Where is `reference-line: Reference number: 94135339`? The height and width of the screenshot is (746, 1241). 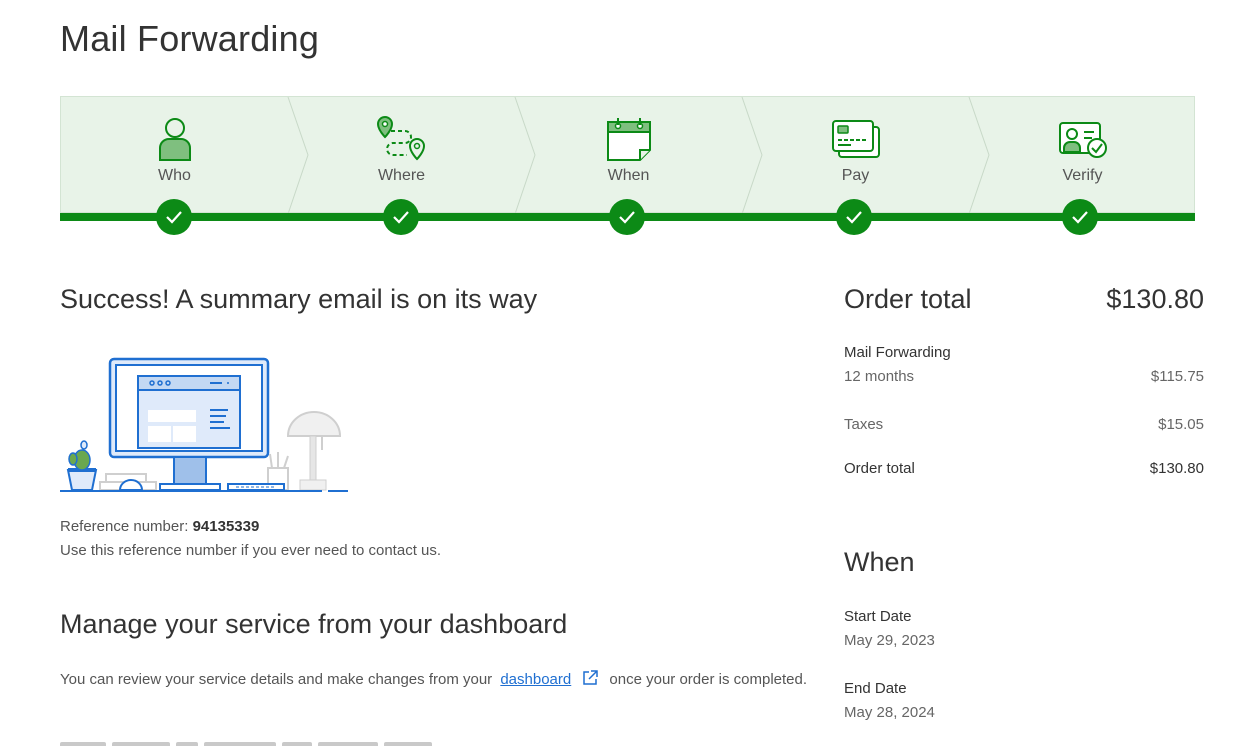
reference-line: Reference number: 94135339 is located at coordinates (159, 526).